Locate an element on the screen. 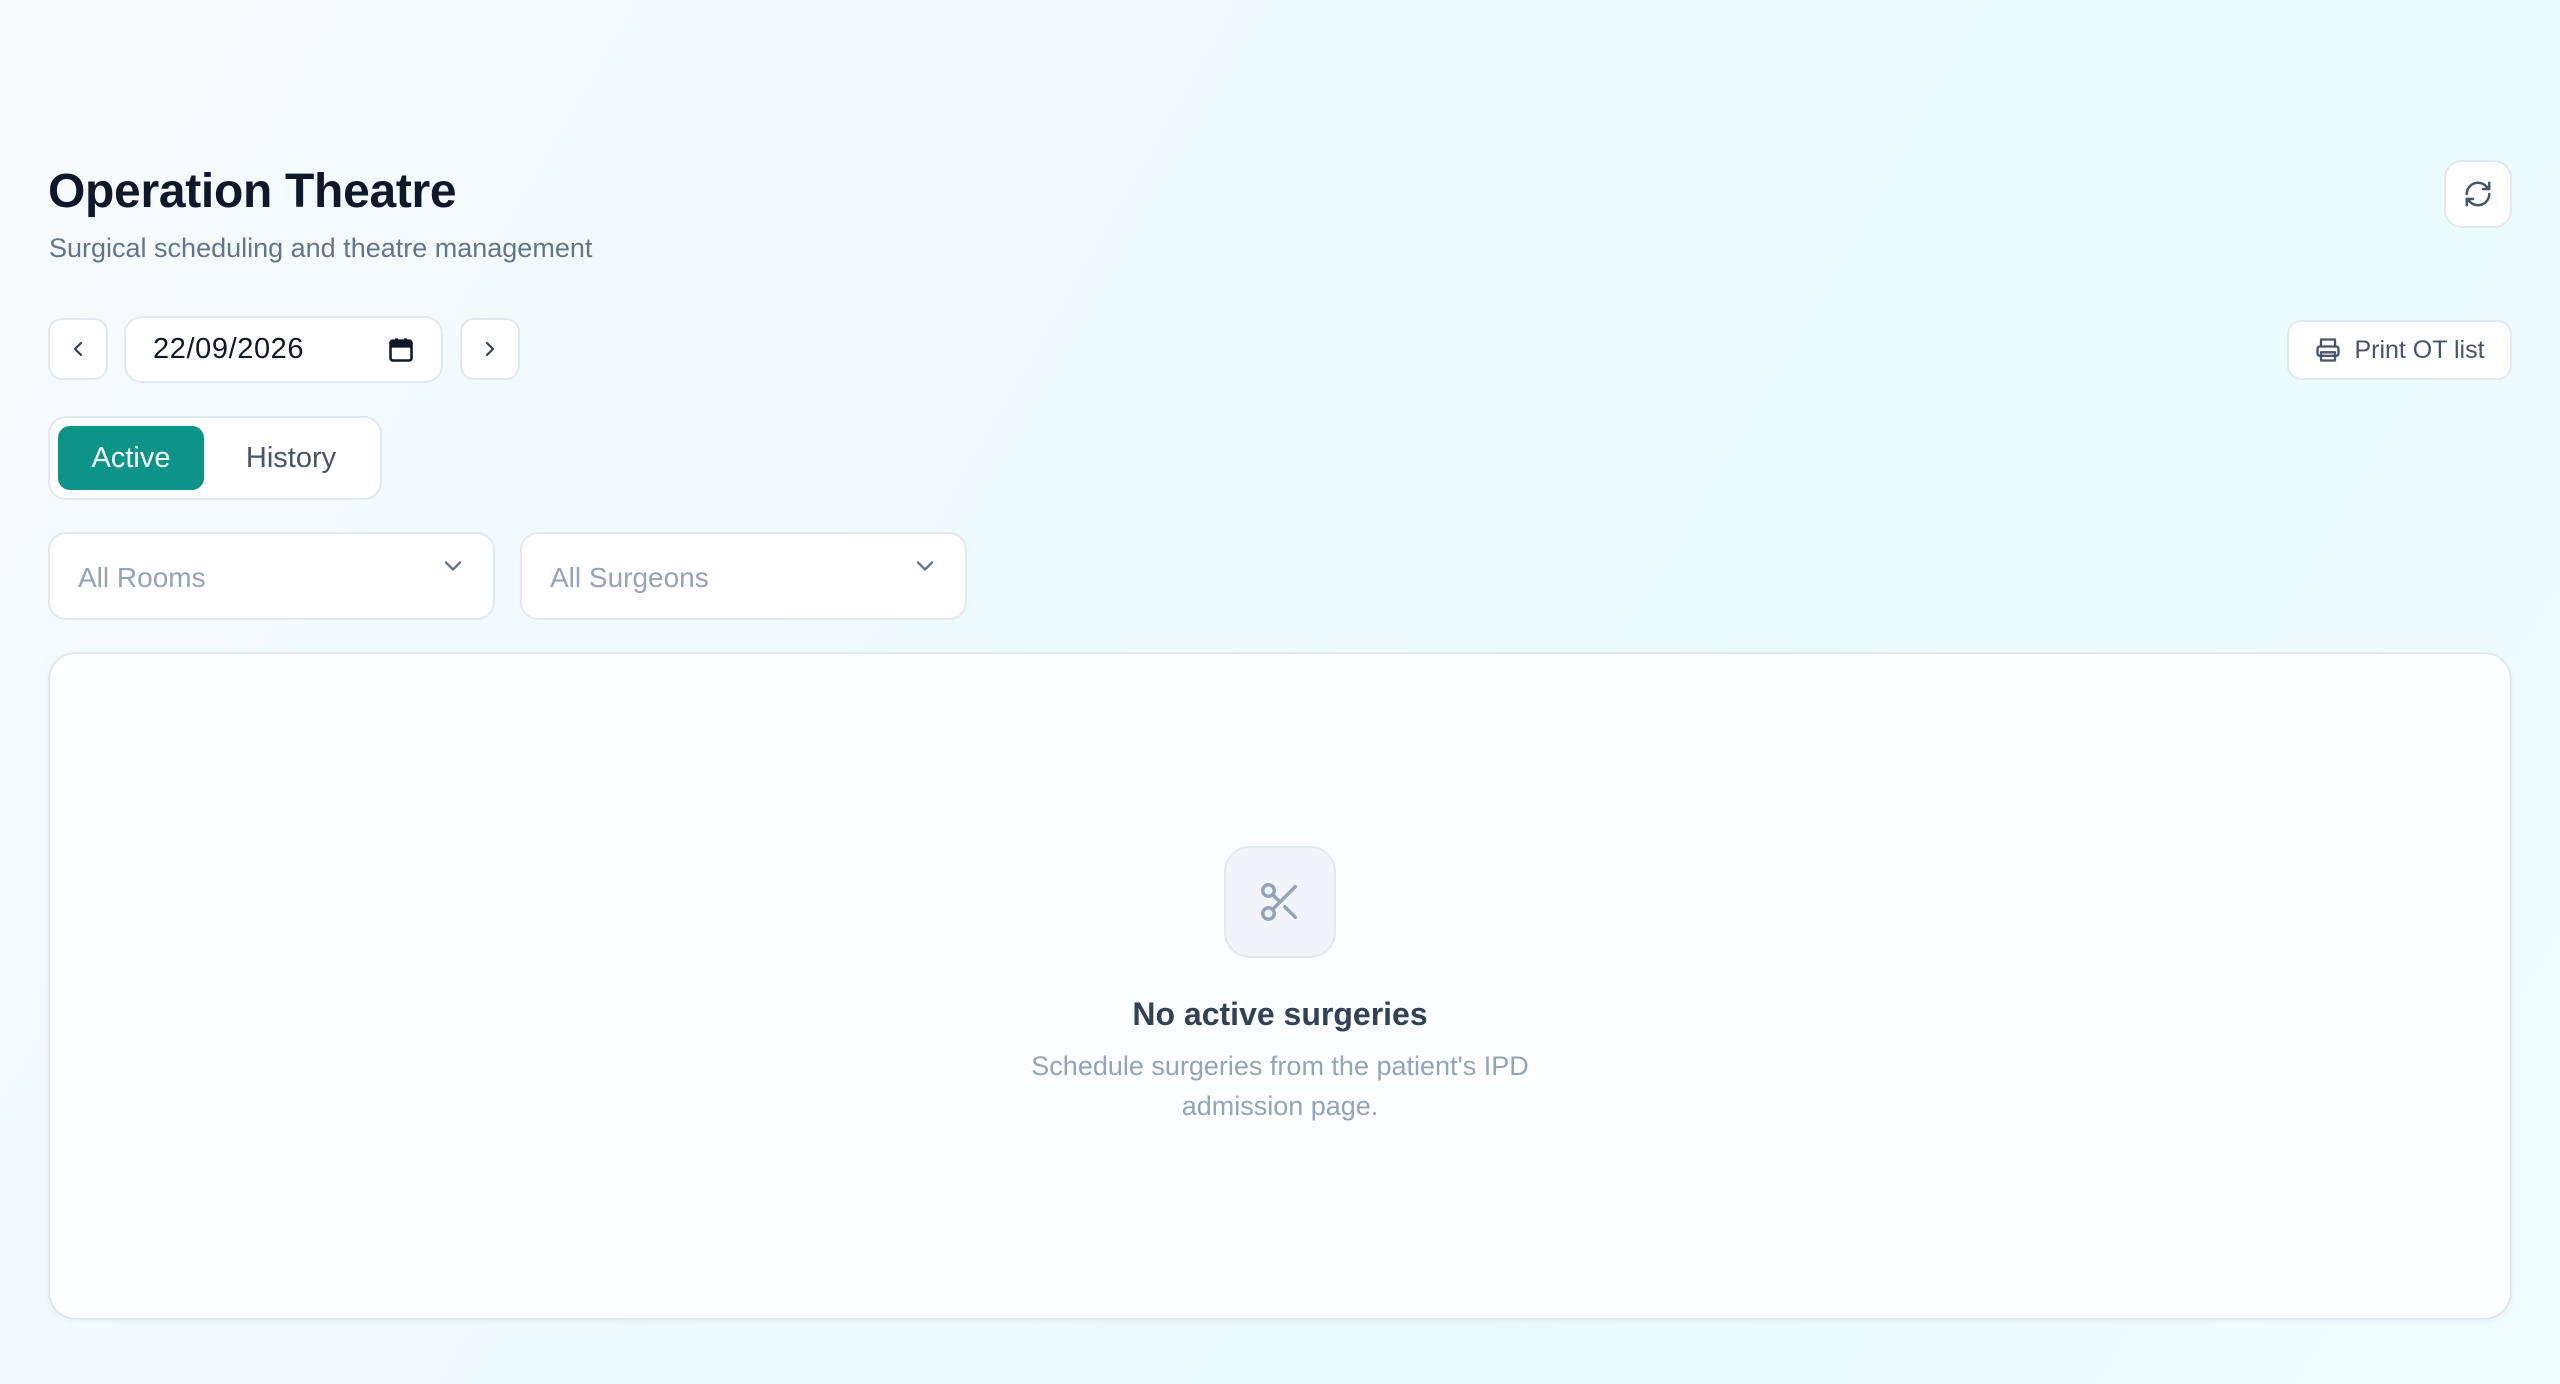 The image size is (2560, 1384). refresh-icon is located at coordinates (2478, 194).